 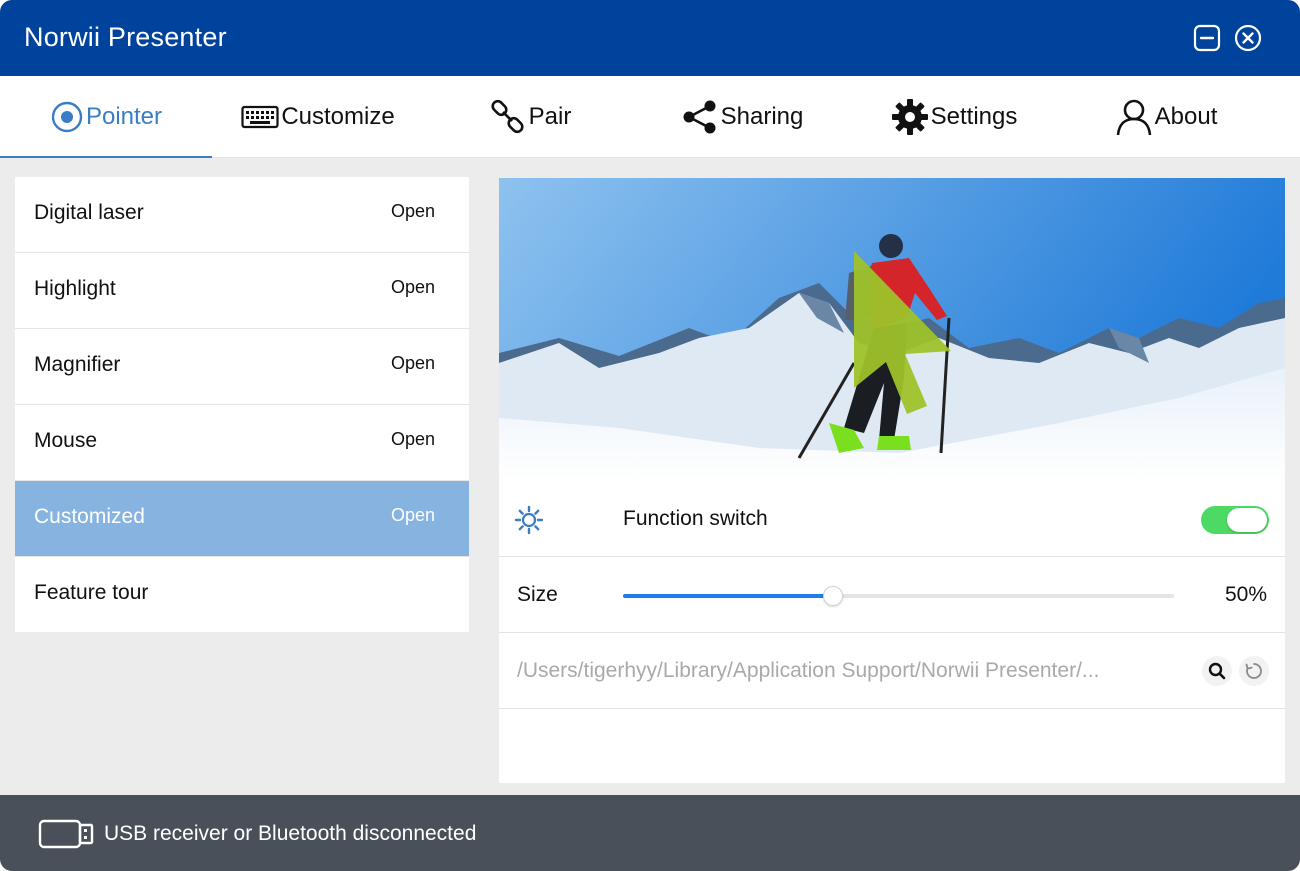 I want to click on list-item-feature-tour: Feature tour, so click(x=242, y=594).